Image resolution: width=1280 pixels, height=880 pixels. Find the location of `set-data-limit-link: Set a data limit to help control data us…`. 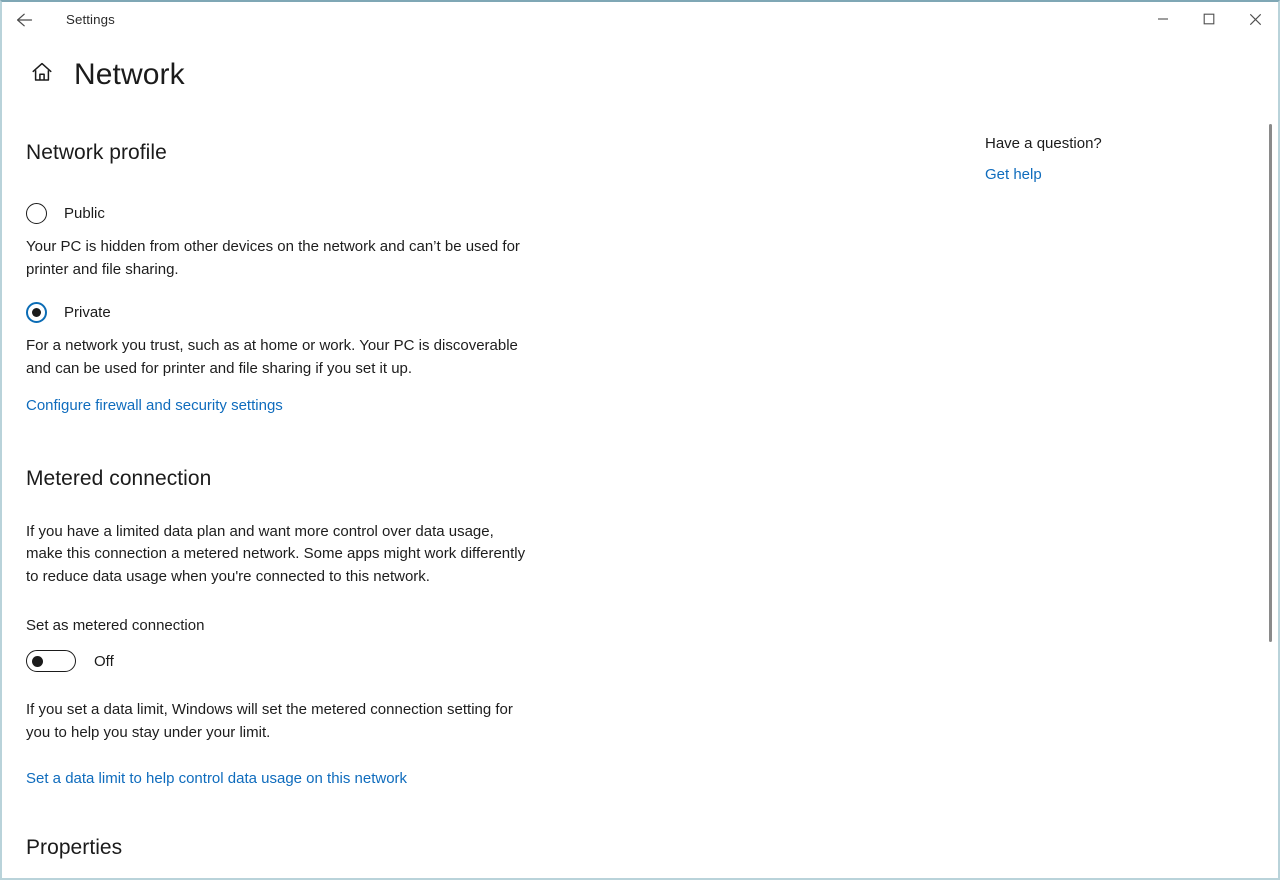

set-data-limit-link: Set a data limit to help control data us… is located at coordinates (216, 778).